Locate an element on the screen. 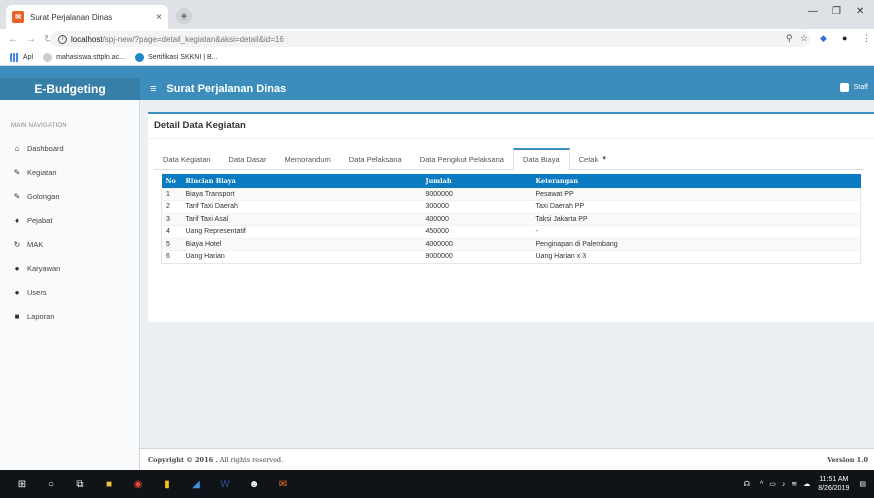 The height and width of the screenshot is (498, 874). file-explorer-icon: ■ is located at coordinates (109, 484).